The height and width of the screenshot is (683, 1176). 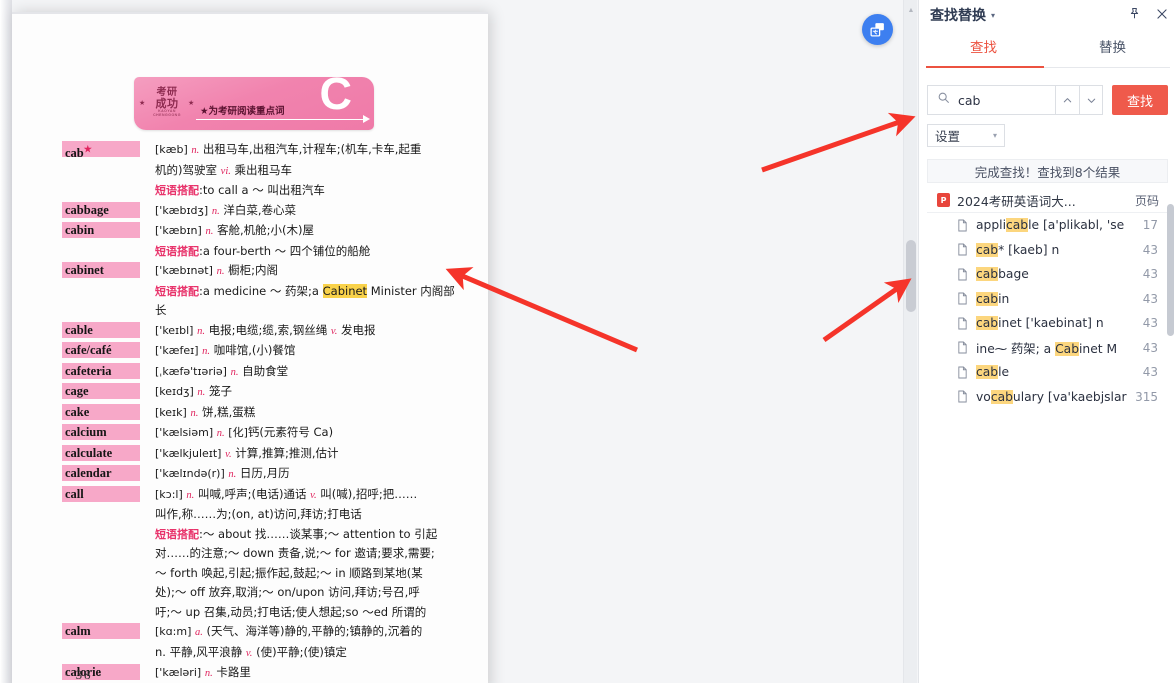 I want to click on dictionary-entry: cafeteria [ˌkæfə'tɪəriə] n. 自助食堂, so click(x=262, y=372).